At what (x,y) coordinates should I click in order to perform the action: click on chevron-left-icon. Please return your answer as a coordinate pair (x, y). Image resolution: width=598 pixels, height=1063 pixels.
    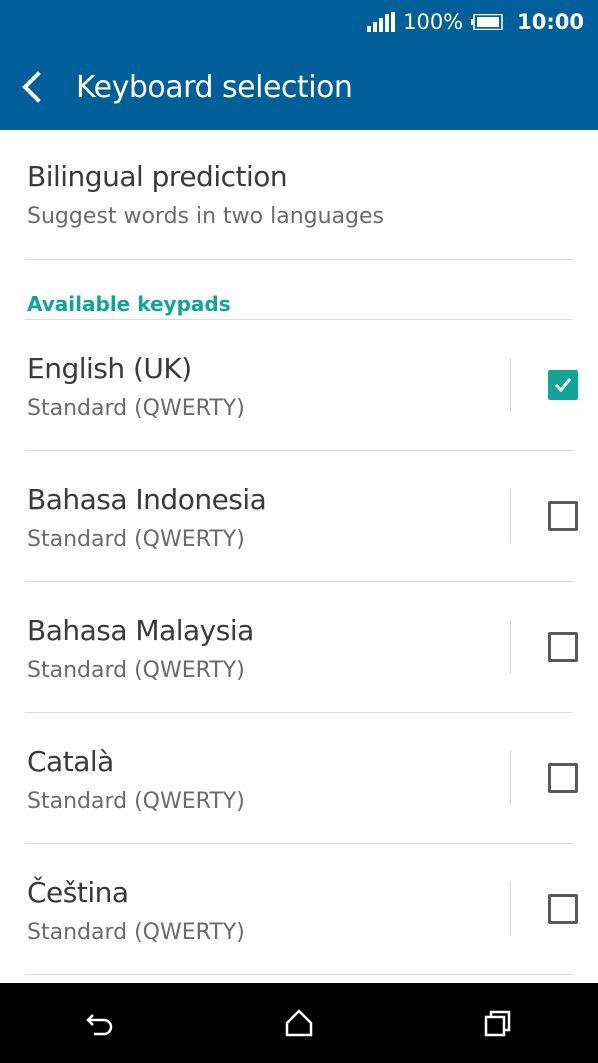
    Looking at the image, I should click on (31, 87).